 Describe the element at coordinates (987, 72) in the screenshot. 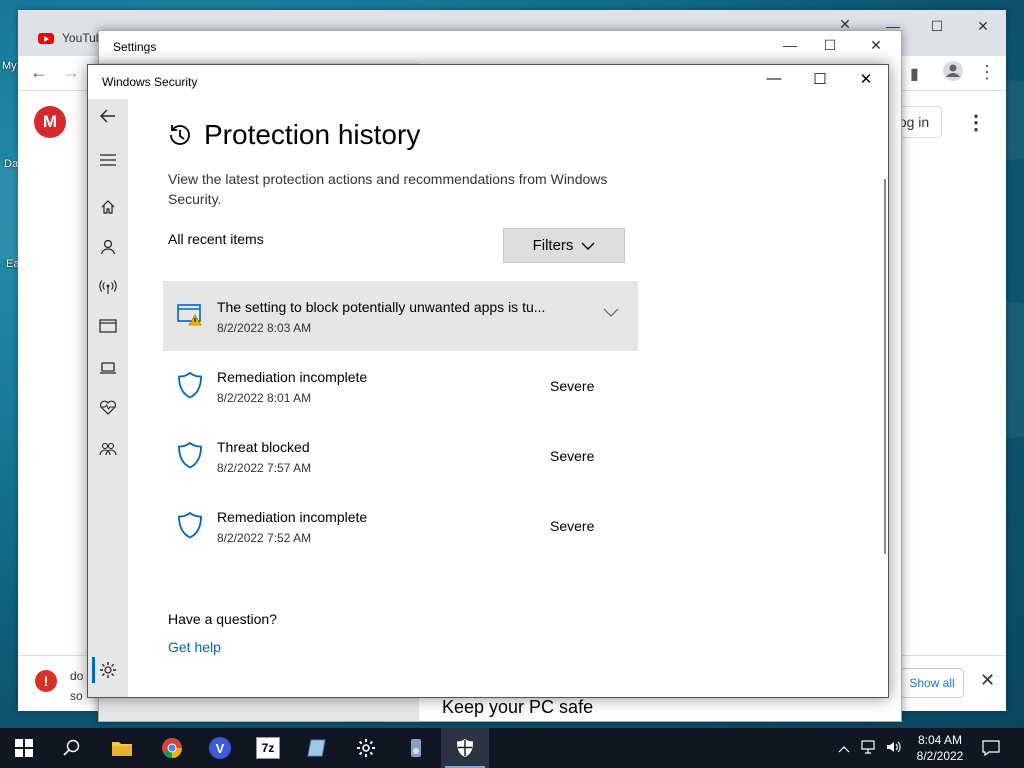

I see `menu-kebab-icon: ⋮` at that location.